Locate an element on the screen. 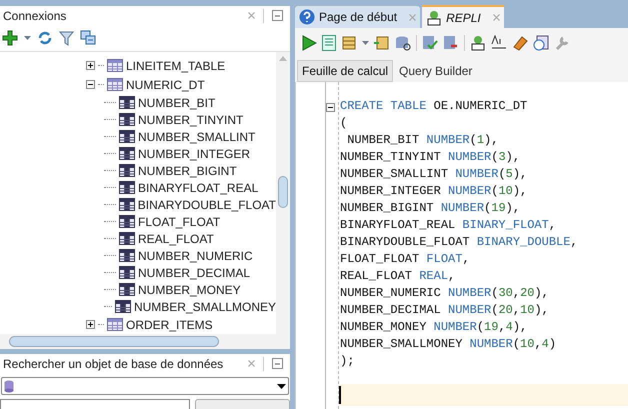 Image resolution: width=628 pixels, height=409 pixels. panel-title: Connexions is located at coordinates (35, 16).